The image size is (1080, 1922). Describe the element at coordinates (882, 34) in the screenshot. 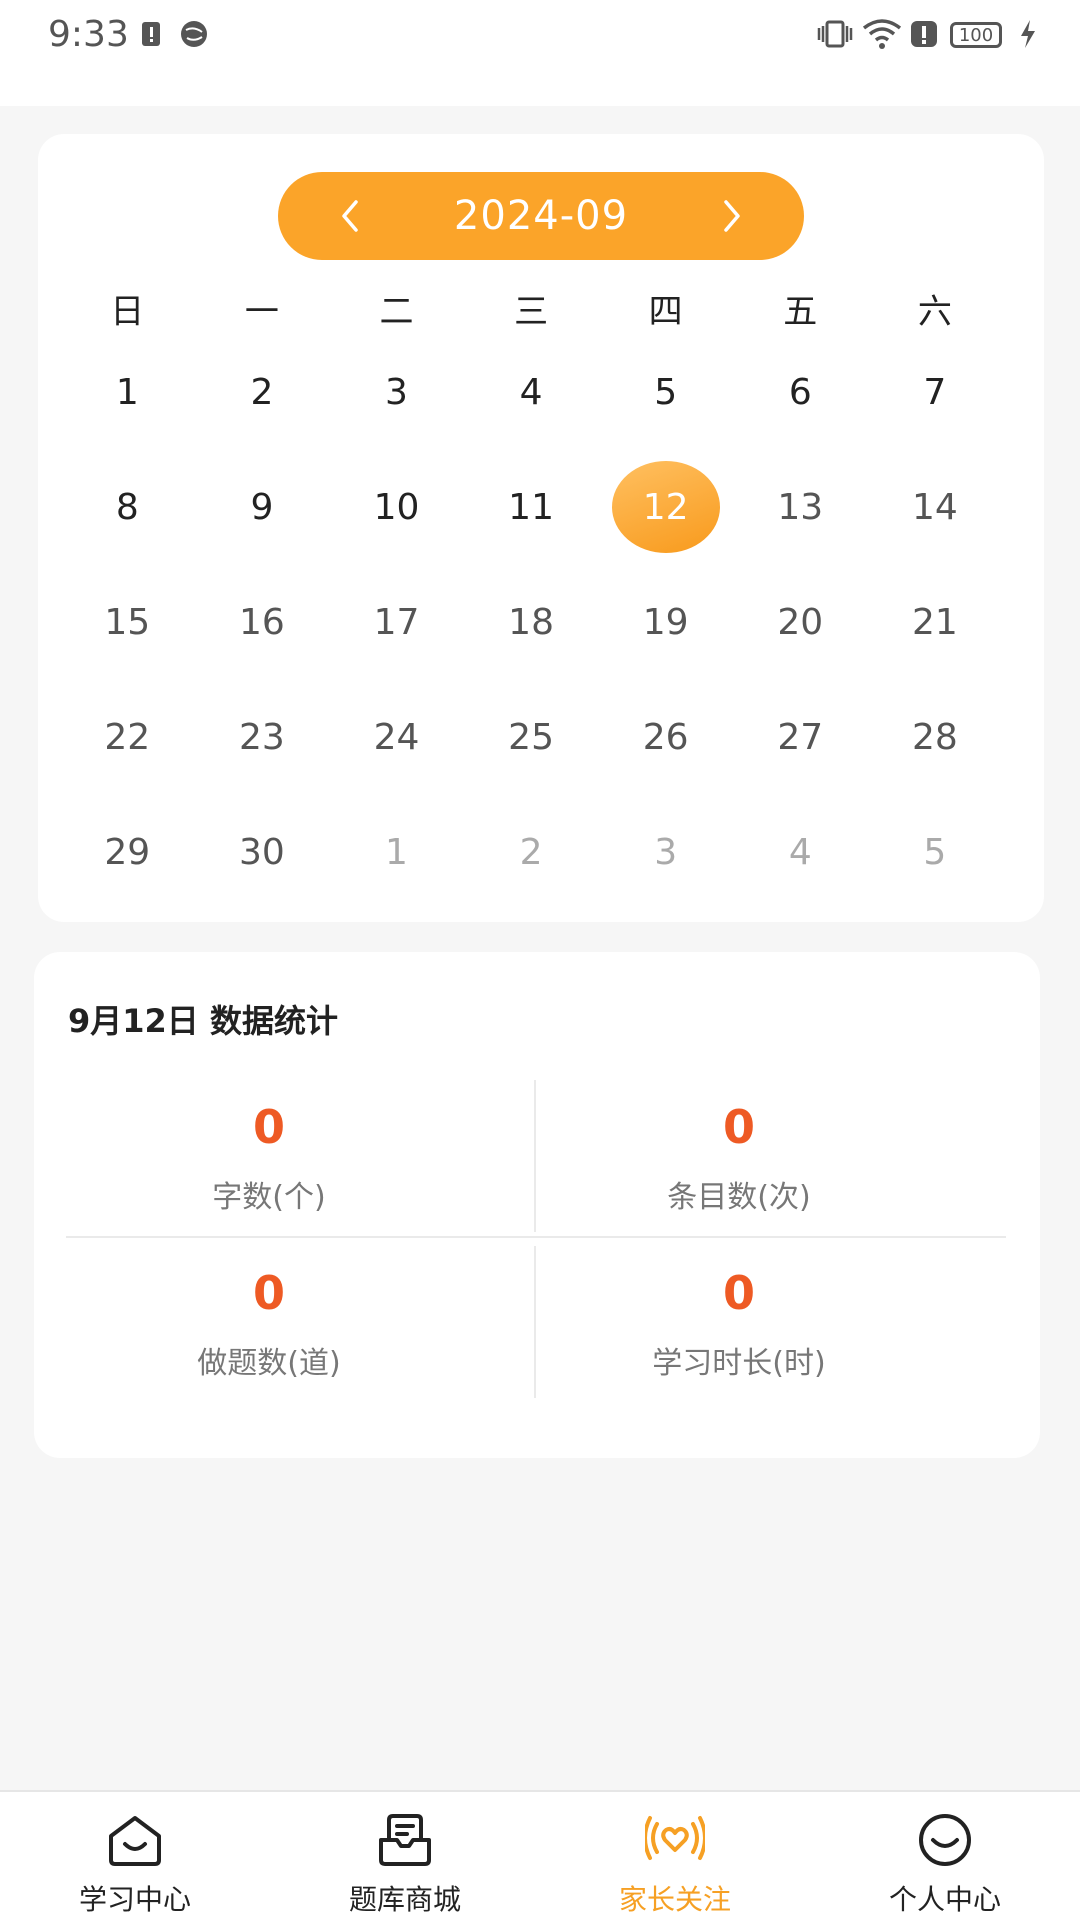

I see `wifi-icon` at that location.